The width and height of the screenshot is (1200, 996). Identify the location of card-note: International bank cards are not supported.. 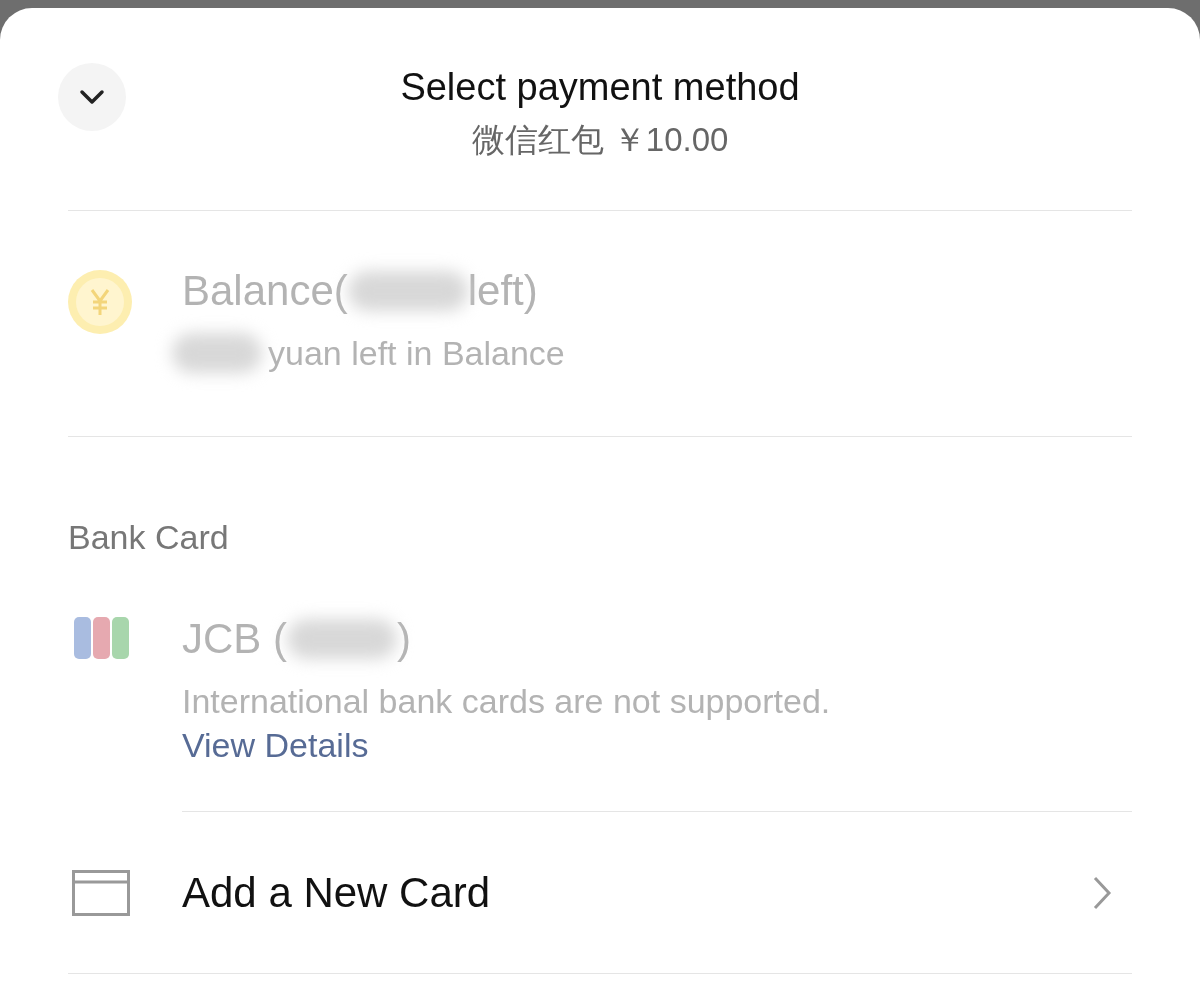
(507, 701).